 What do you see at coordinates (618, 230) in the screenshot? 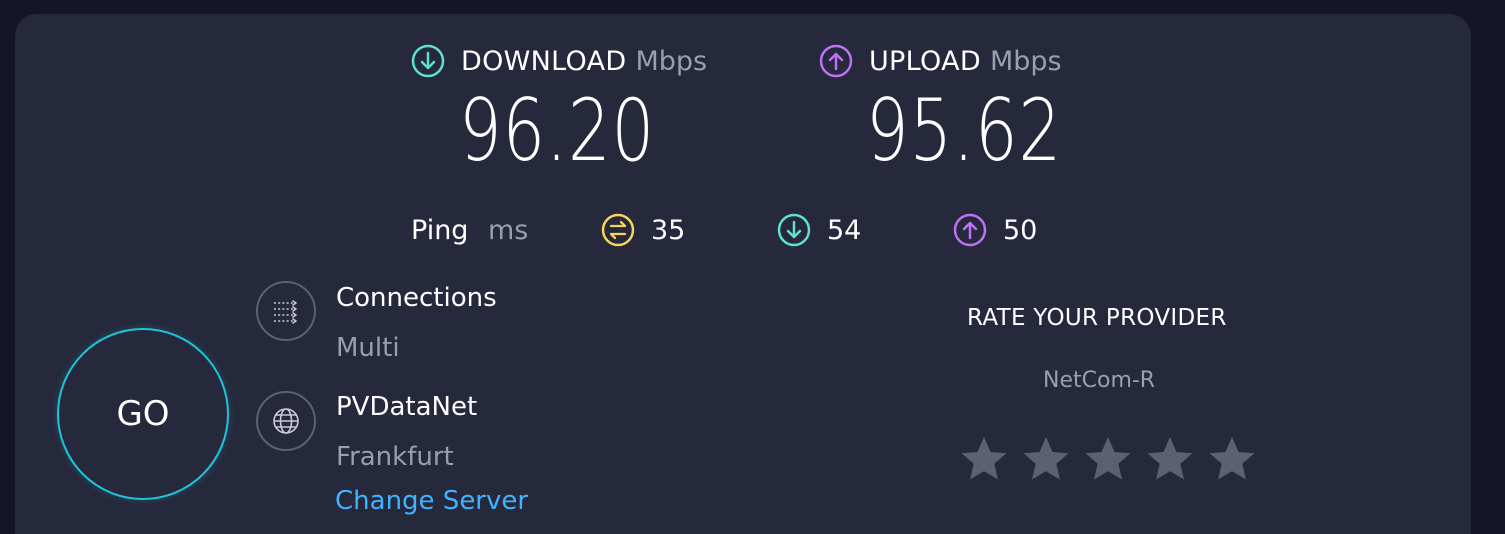
I see `ping-idle-icon` at bounding box center [618, 230].